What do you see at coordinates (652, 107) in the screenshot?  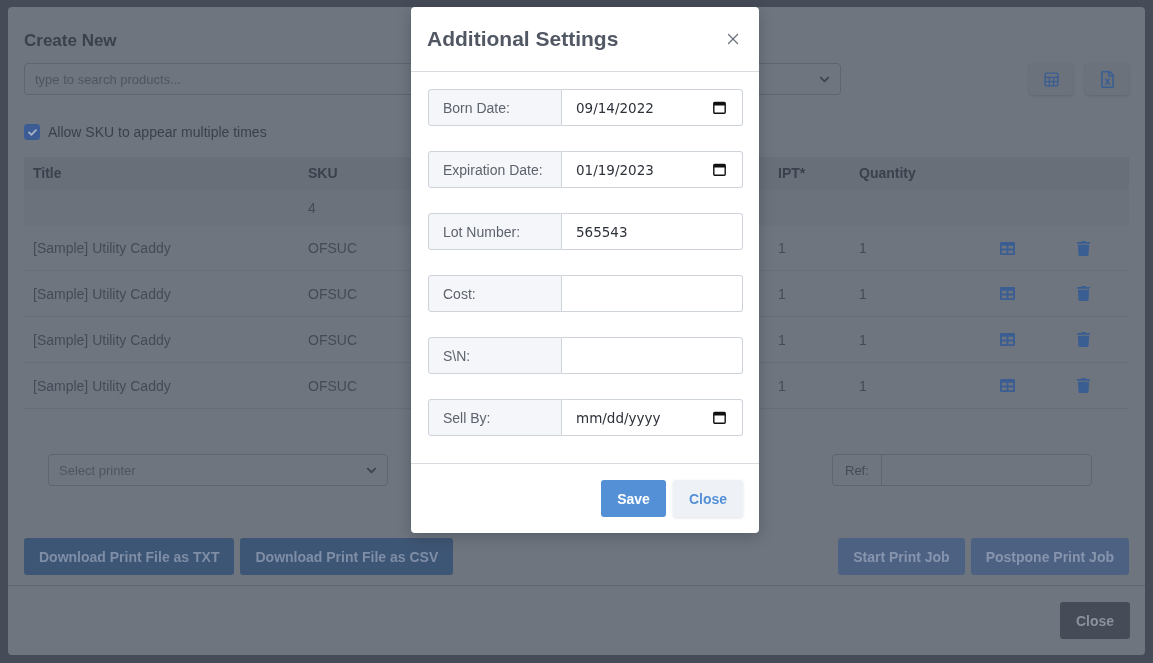 I see `date-field: 09/14/2022` at bounding box center [652, 107].